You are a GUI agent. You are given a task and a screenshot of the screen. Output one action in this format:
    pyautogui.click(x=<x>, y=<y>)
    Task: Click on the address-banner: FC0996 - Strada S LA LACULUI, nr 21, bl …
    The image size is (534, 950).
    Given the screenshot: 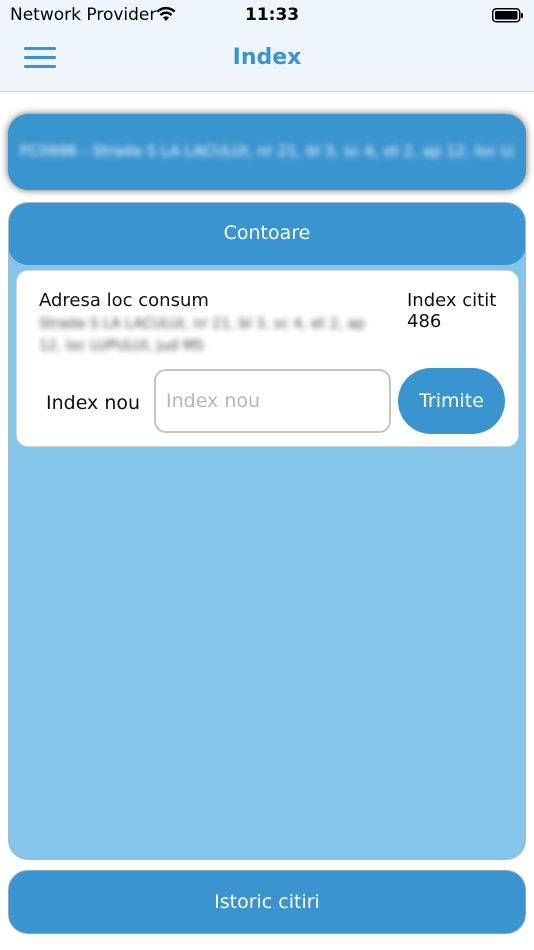 What is the action you would take?
    pyautogui.click(x=267, y=152)
    